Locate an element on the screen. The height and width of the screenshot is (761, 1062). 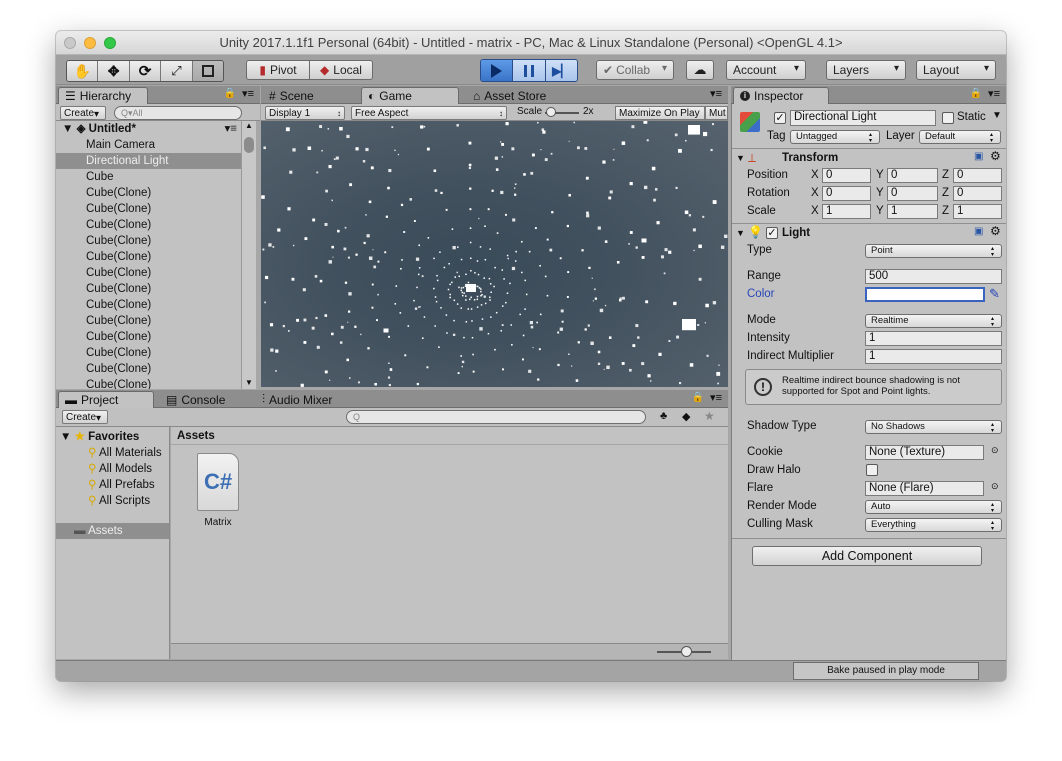
scene-root-item: ▼ ◈ Untitled* ▾≡ is located at coordinates (148, 129).